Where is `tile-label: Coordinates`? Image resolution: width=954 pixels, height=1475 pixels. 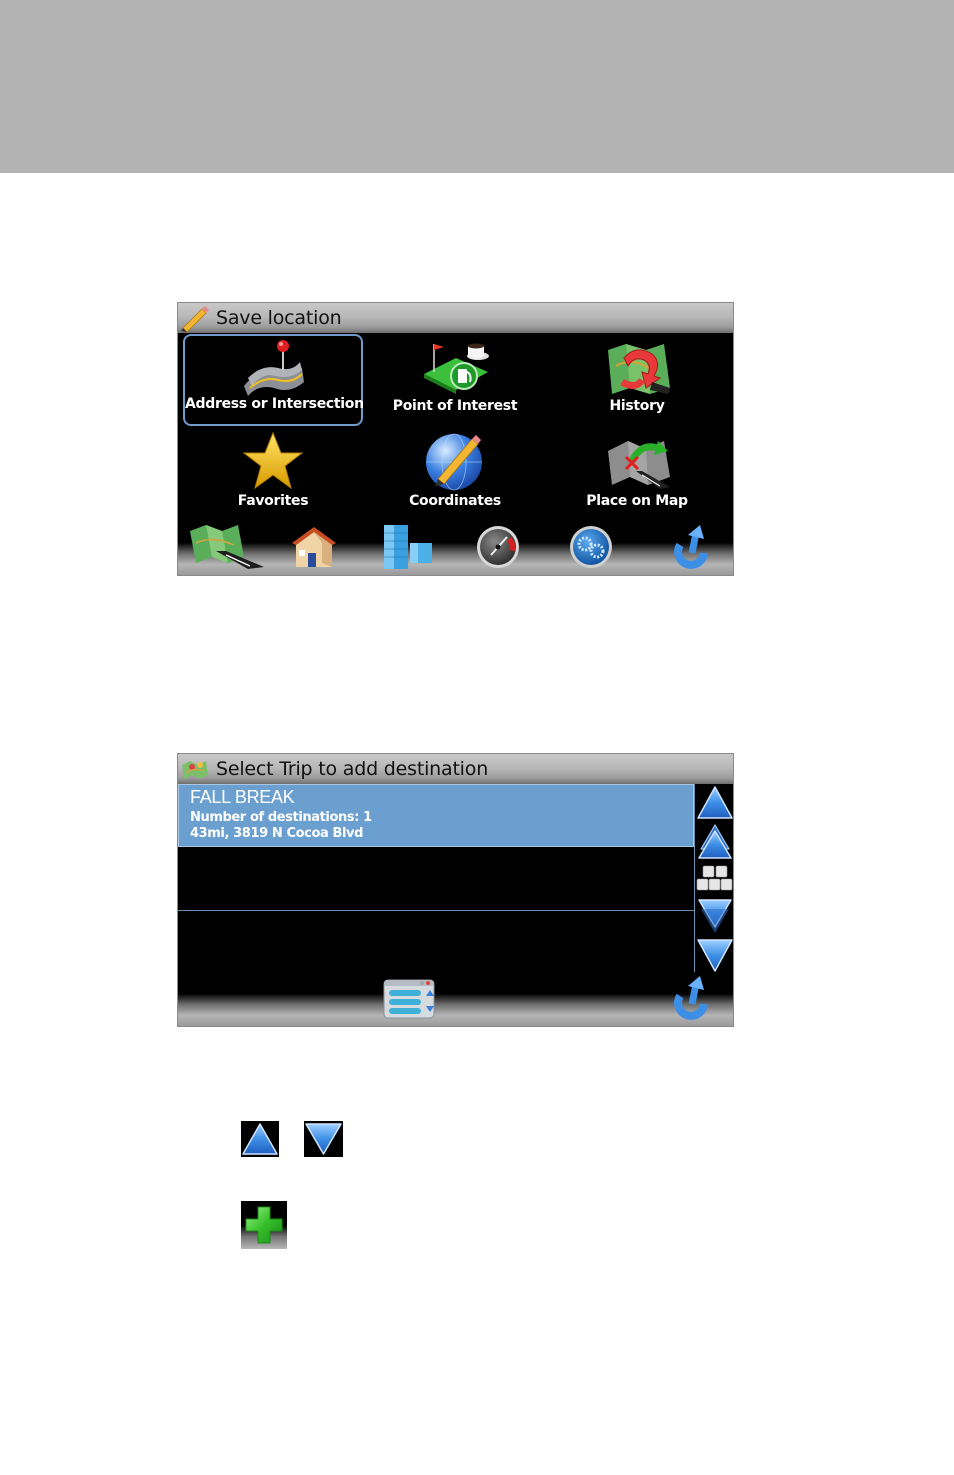
tile-label: Coordinates is located at coordinates (455, 501).